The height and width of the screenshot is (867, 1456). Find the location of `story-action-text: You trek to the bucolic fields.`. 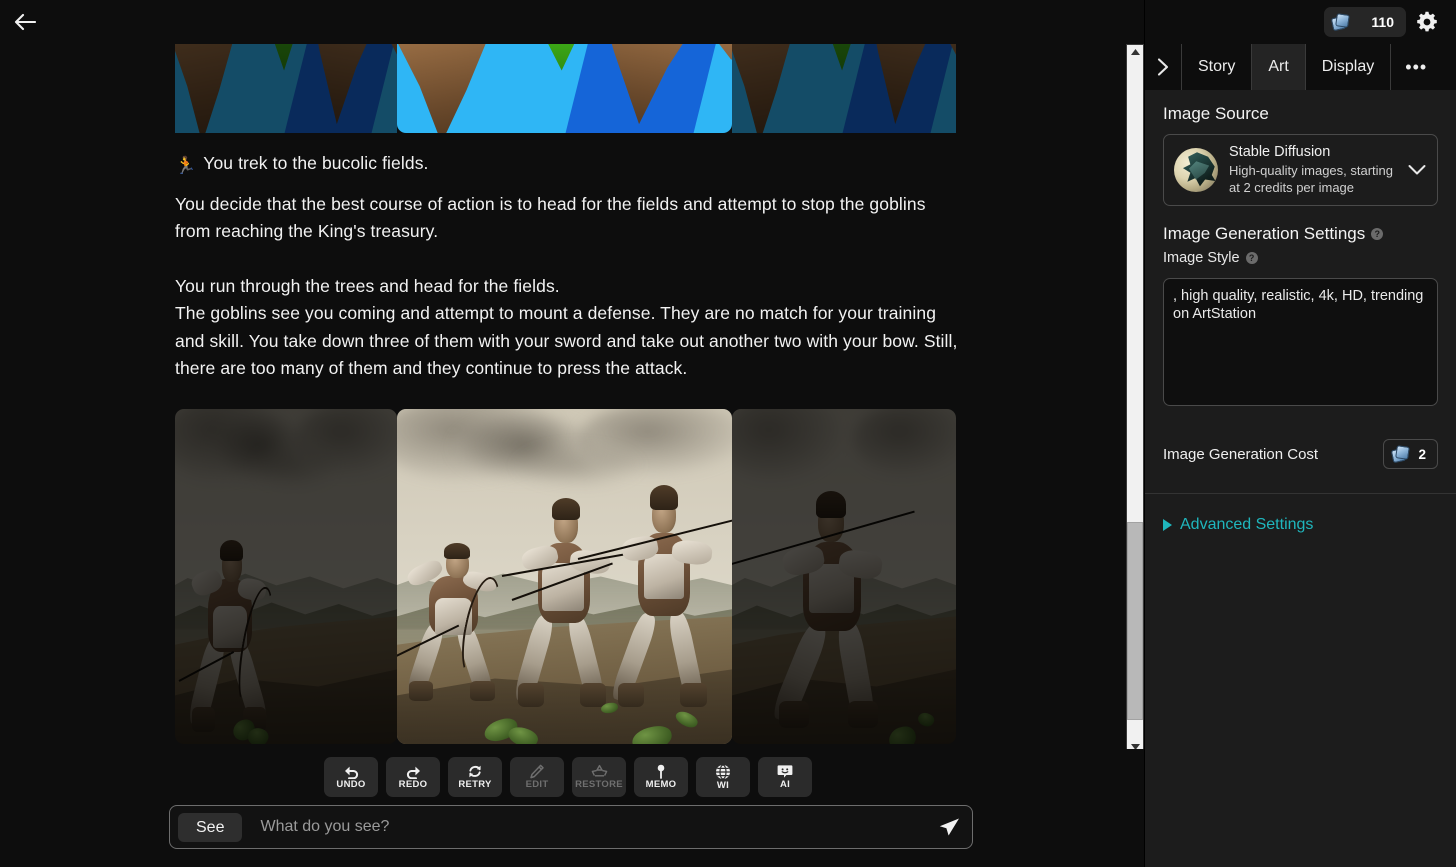

story-action-text: You trek to the bucolic fields. is located at coordinates (316, 163).